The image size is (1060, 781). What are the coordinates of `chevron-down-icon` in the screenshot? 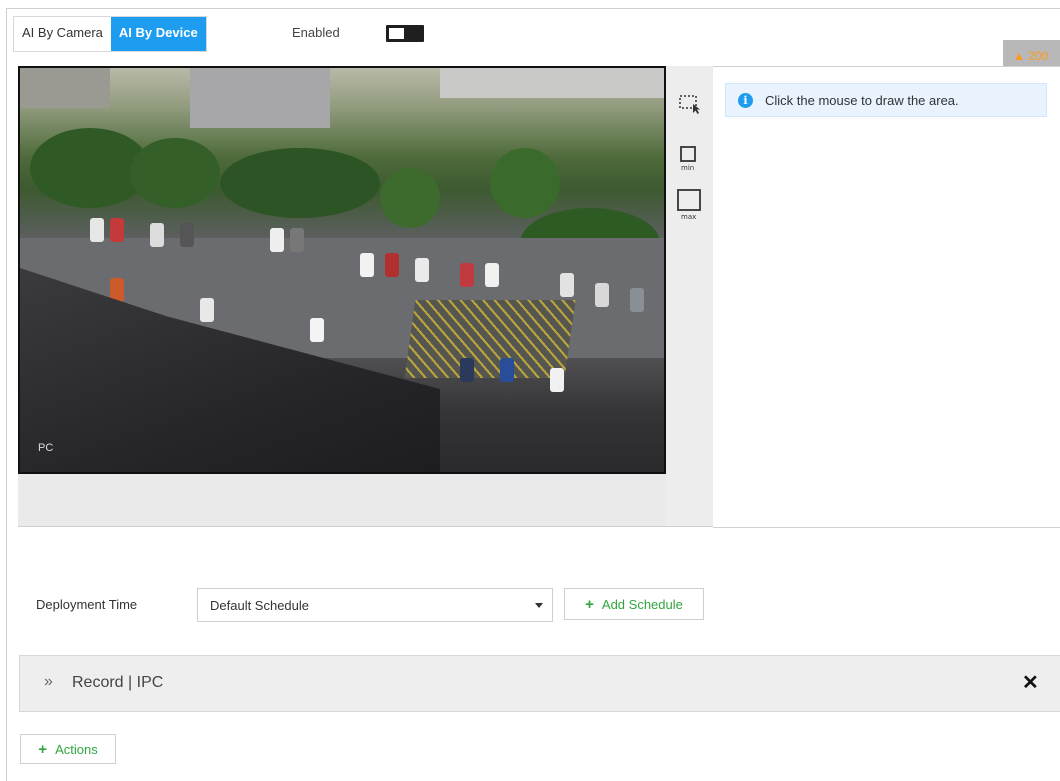 It's located at (539, 605).